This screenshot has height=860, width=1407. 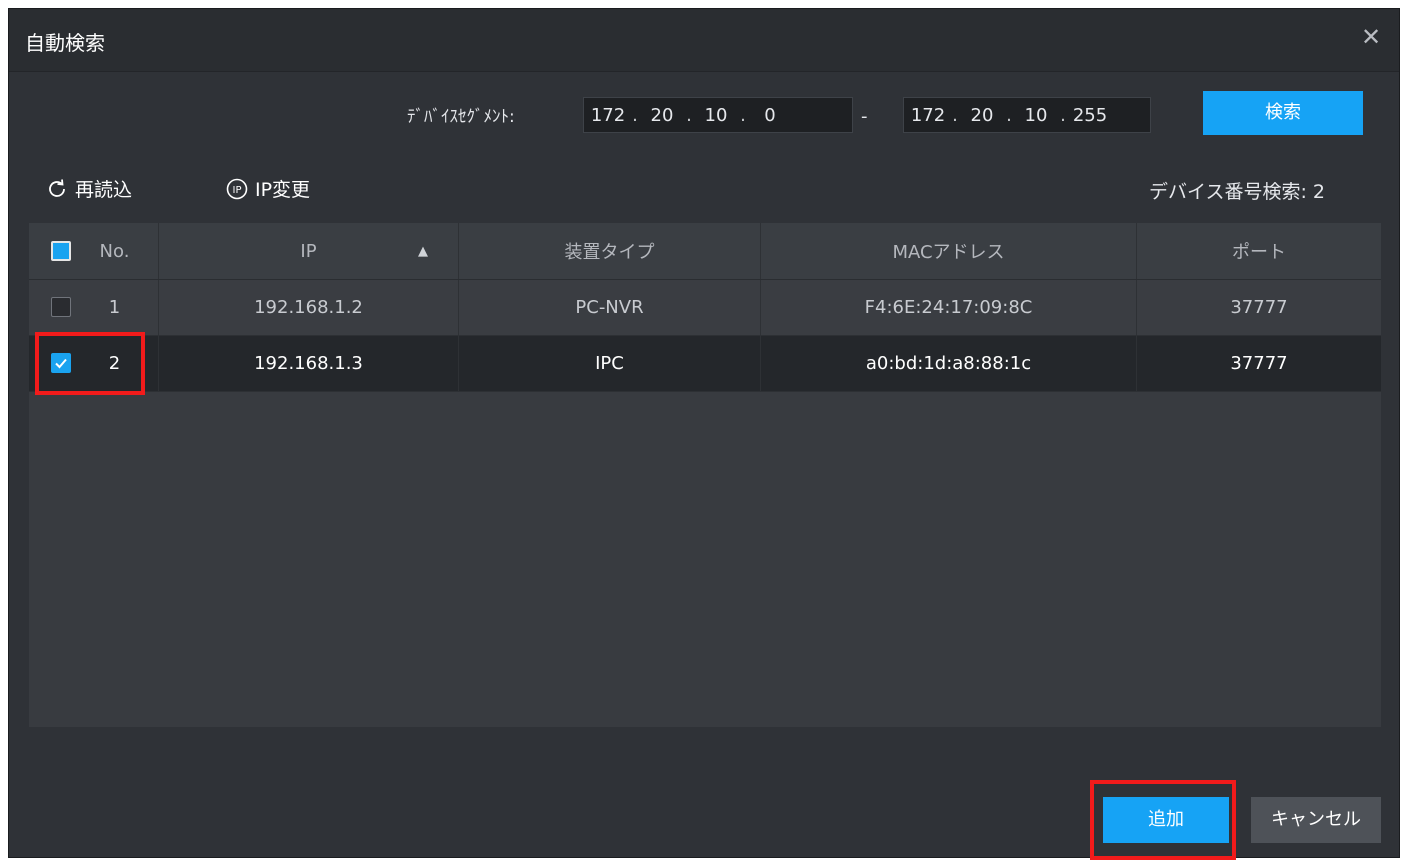 What do you see at coordinates (65, 43) in the screenshot?
I see `dialog-title: 自動検索` at bounding box center [65, 43].